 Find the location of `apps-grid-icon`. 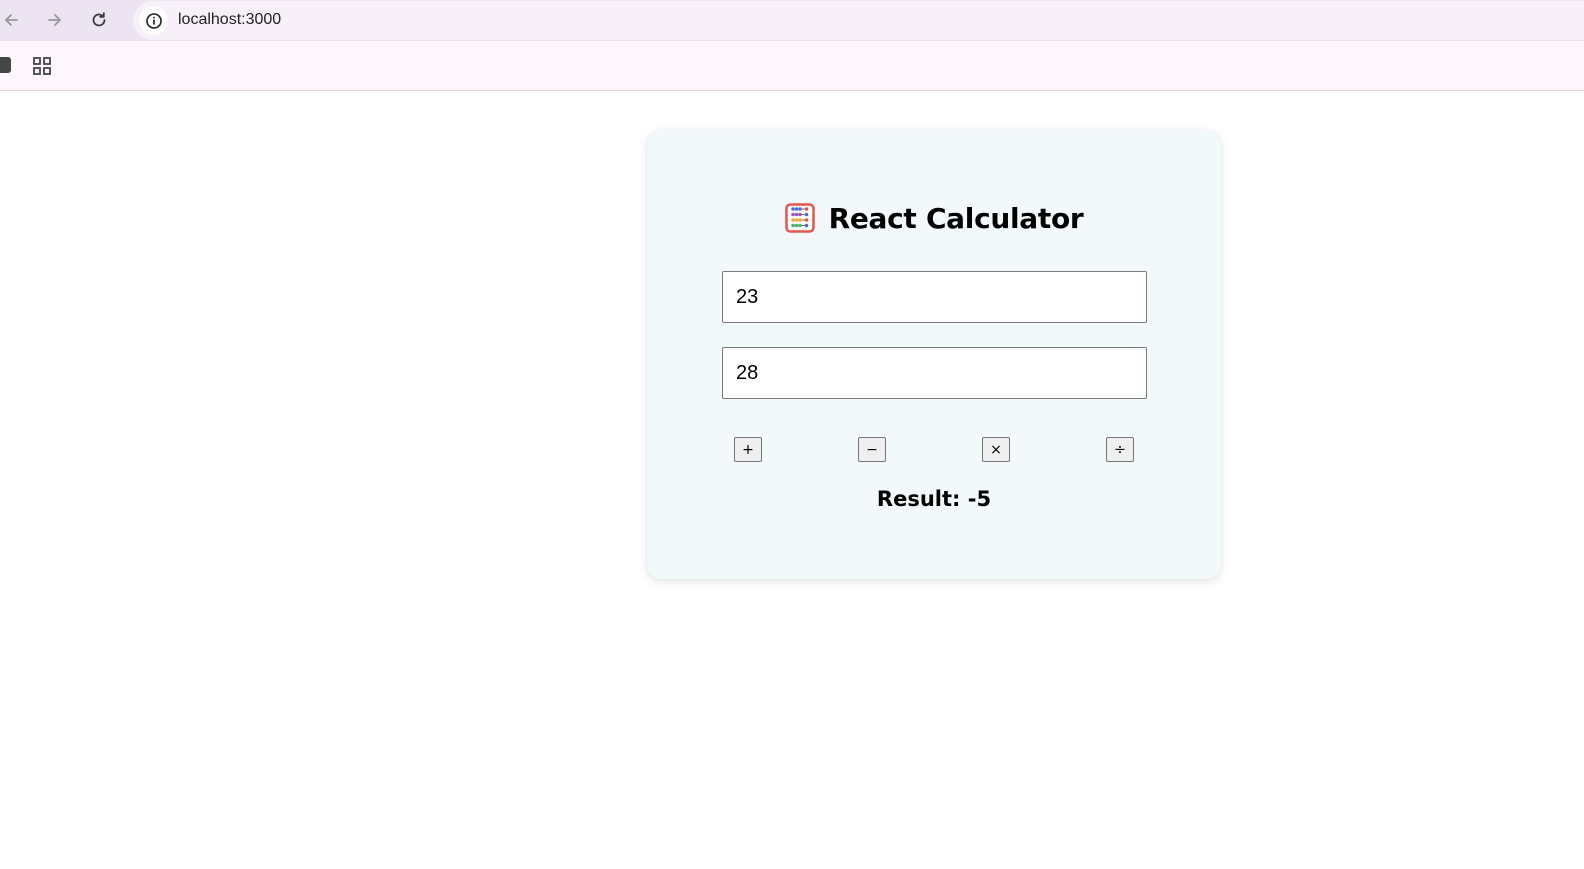

apps-grid-icon is located at coordinates (42, 66).